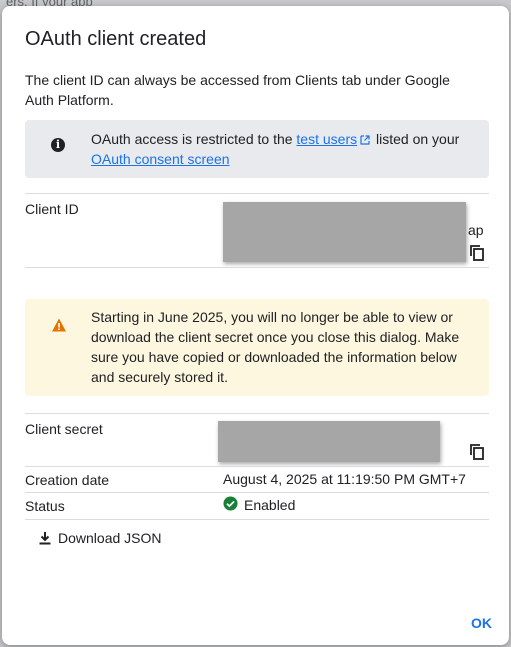 This screenshot has height=647, width=511. Describe the element at coordinates (160, 159) in the screenshot. I see `oauth-consent-screen-link: OAuth consent screen` at that location.